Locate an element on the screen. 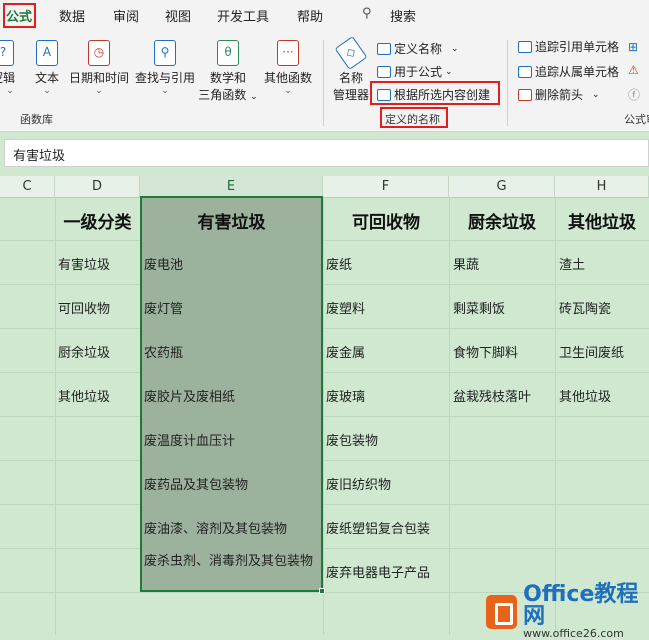  cell-e: 废电池 is located at coordinates (163, 263).